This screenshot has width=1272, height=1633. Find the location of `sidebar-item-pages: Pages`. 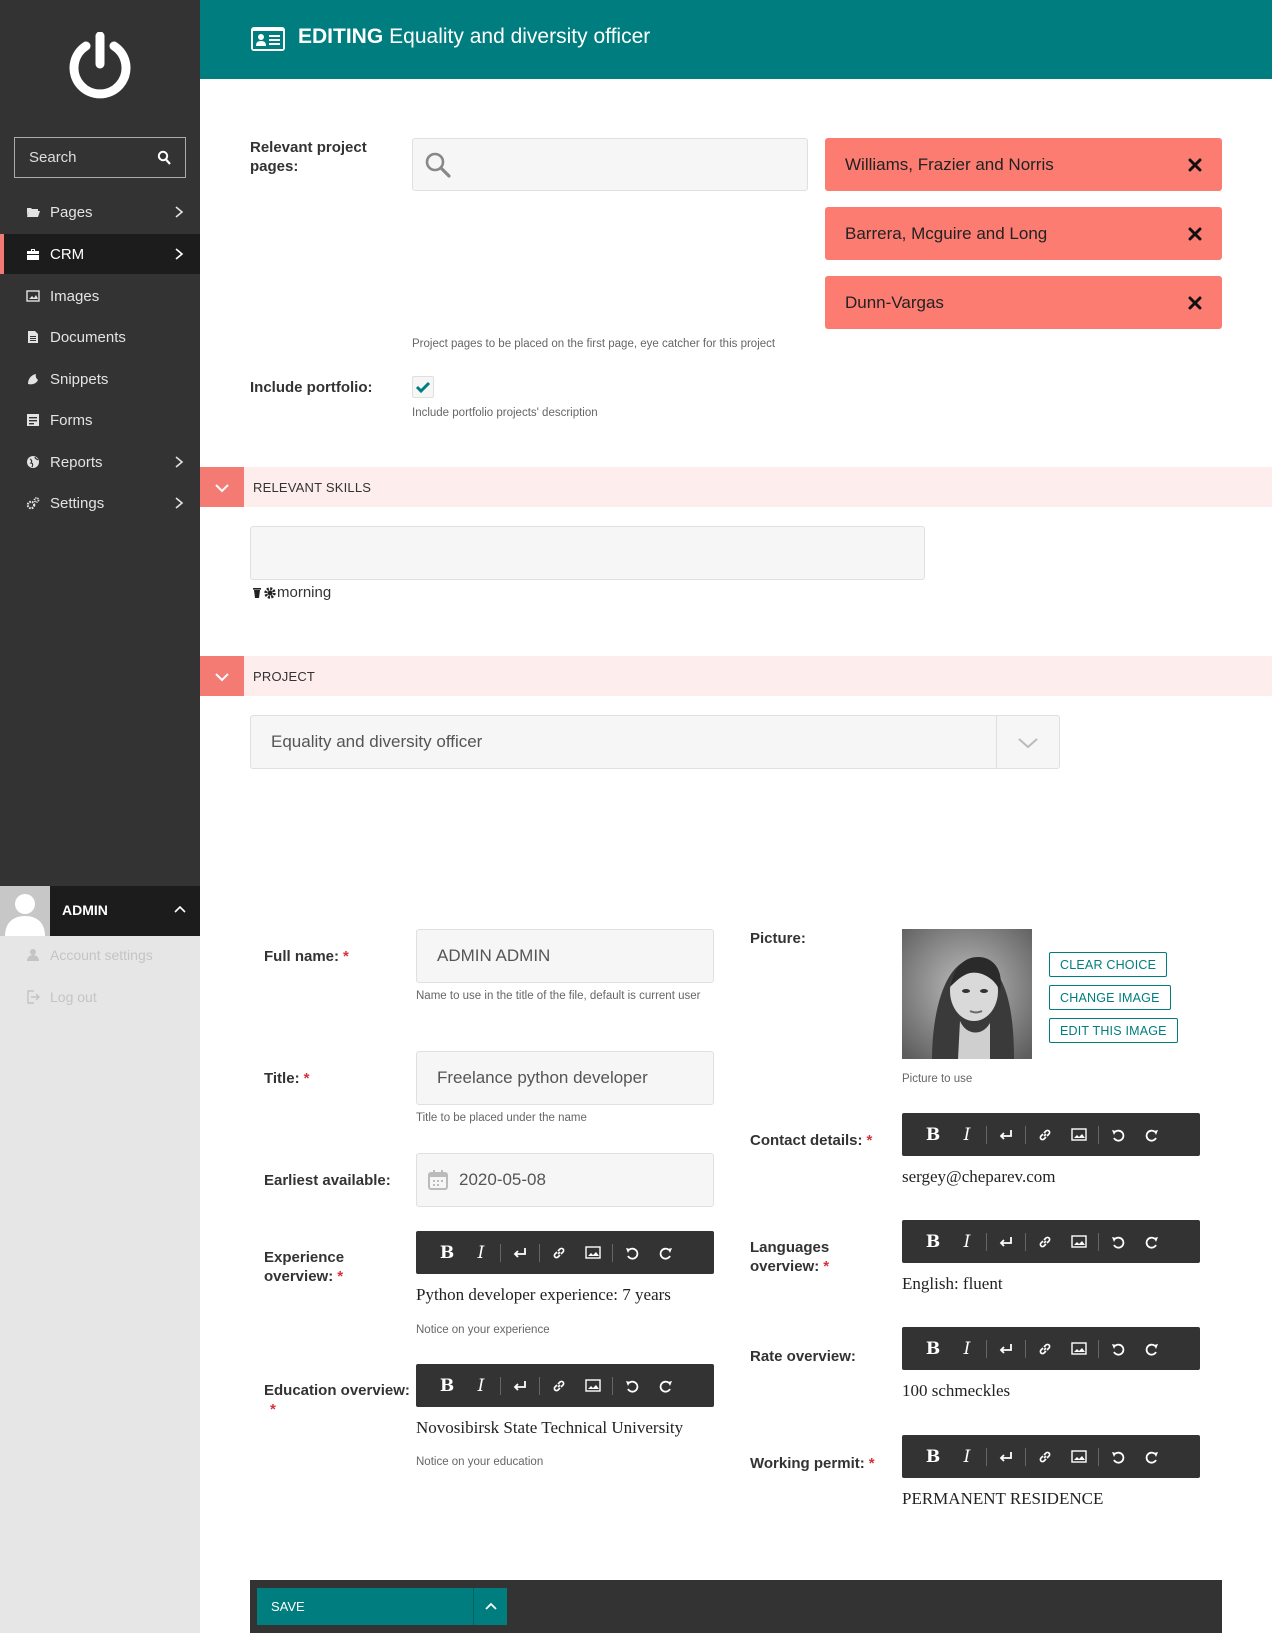

sidebar-item-pages: Pages is located at coordinates (100, 212).